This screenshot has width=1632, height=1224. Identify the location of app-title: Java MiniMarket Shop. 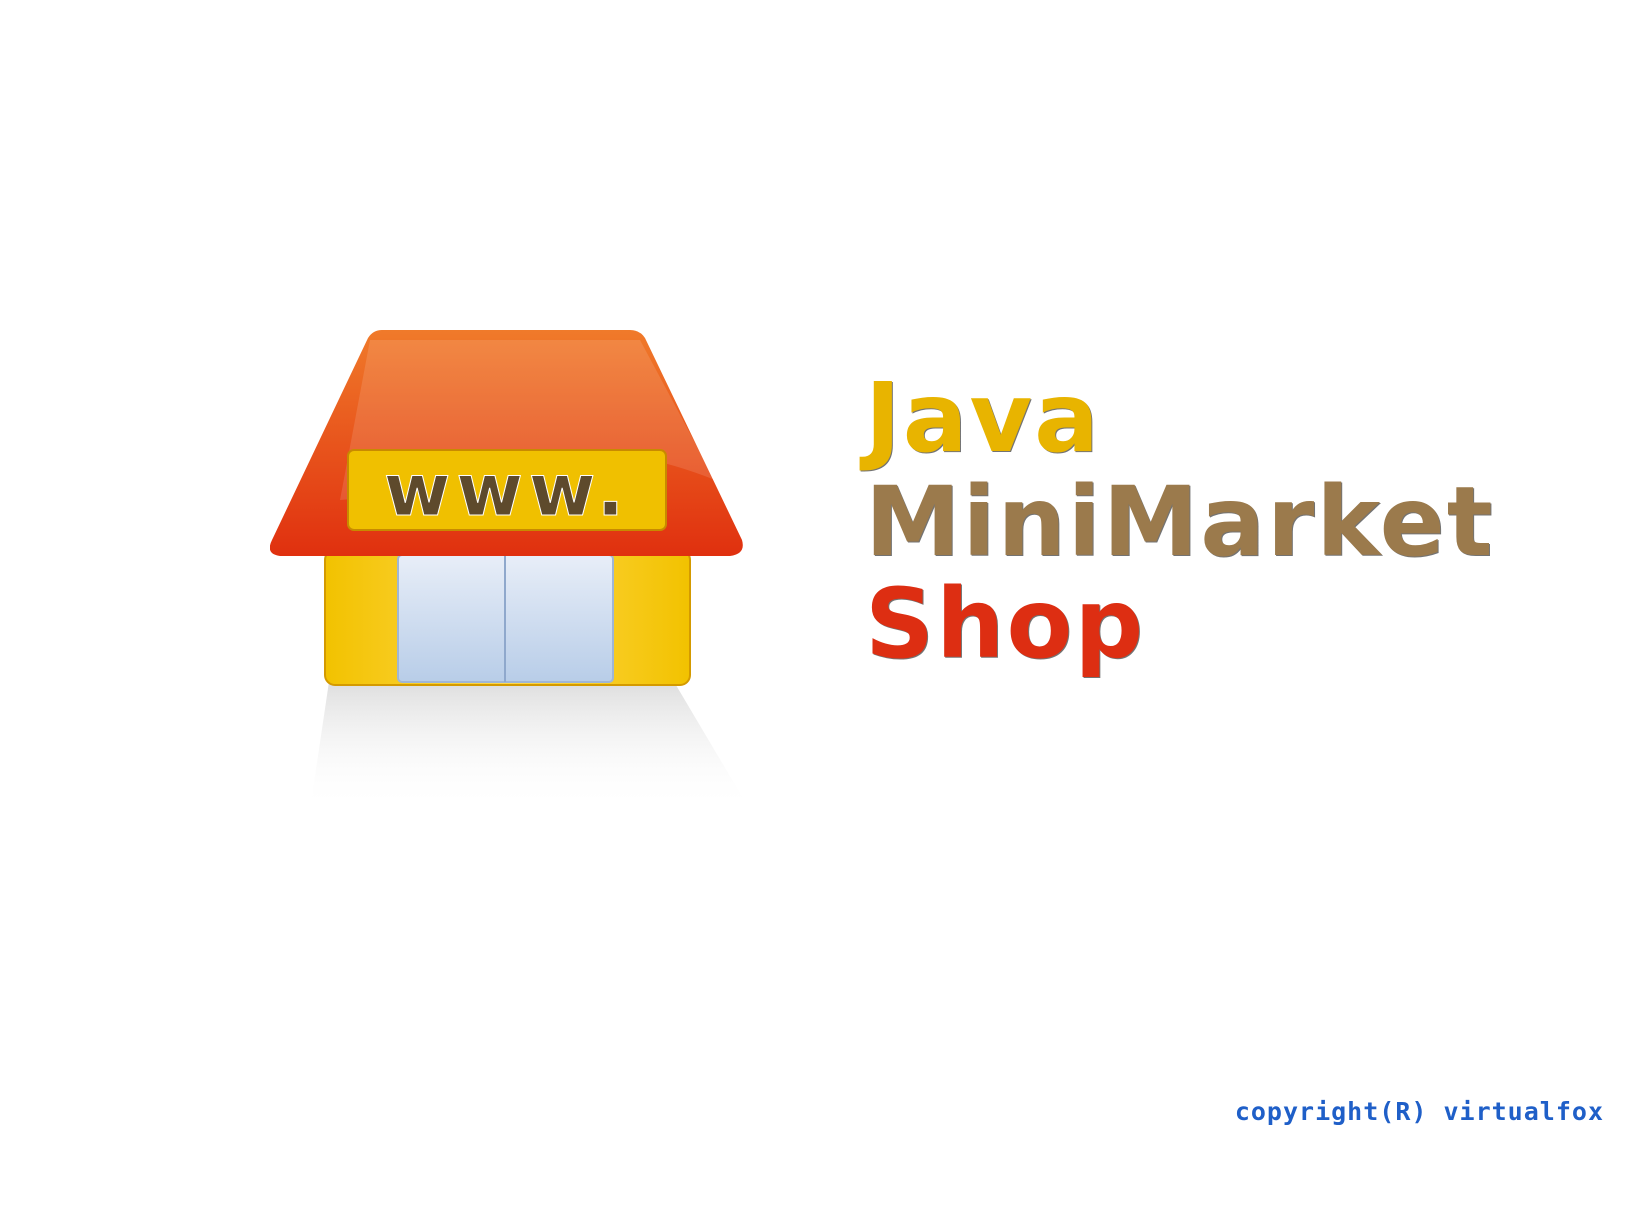
(1215, 521).